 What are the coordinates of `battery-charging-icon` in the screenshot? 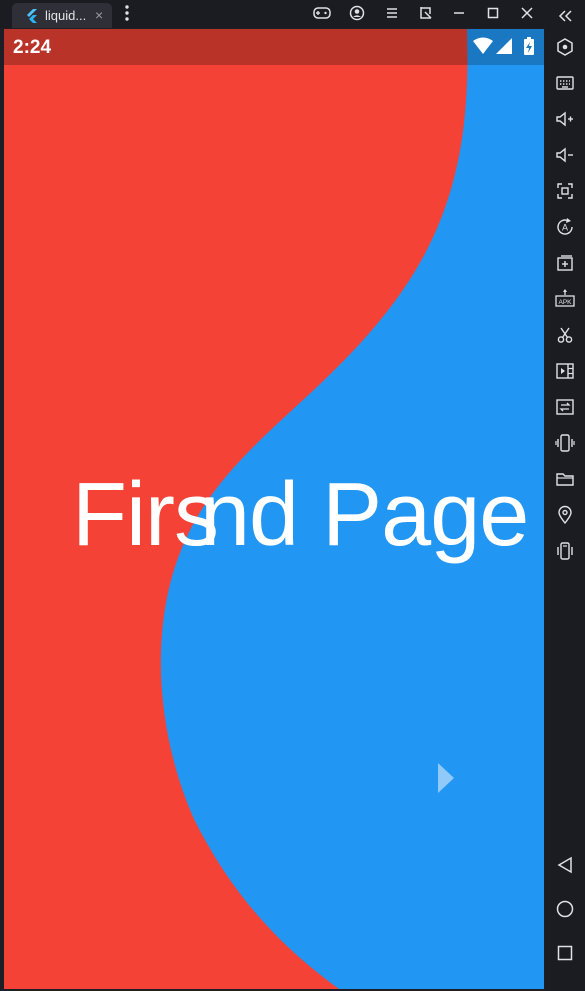 It's located at (529, 46).